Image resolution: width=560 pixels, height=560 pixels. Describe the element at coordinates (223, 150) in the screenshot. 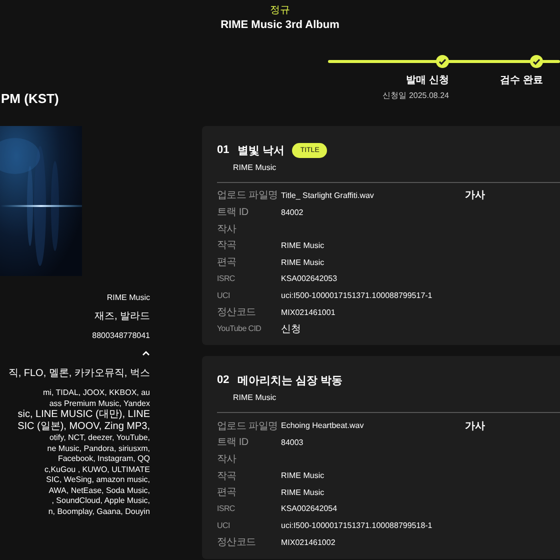

I see `track-number: 01` at that location.